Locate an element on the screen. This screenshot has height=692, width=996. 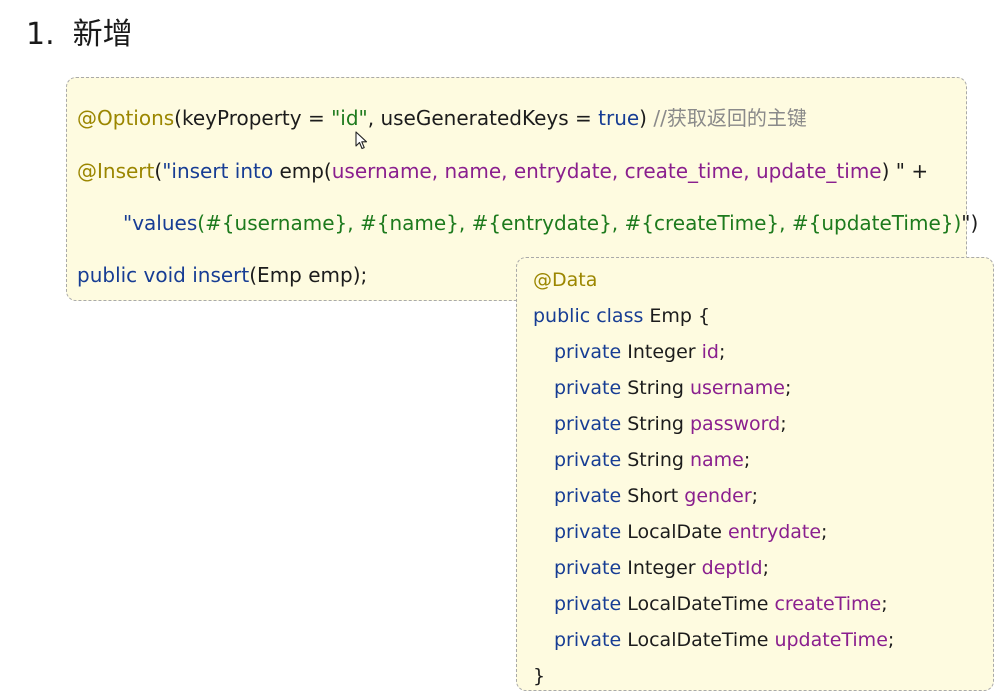
code-line-method: public void insert(Emp emp); is located at coordinates (222, 275).